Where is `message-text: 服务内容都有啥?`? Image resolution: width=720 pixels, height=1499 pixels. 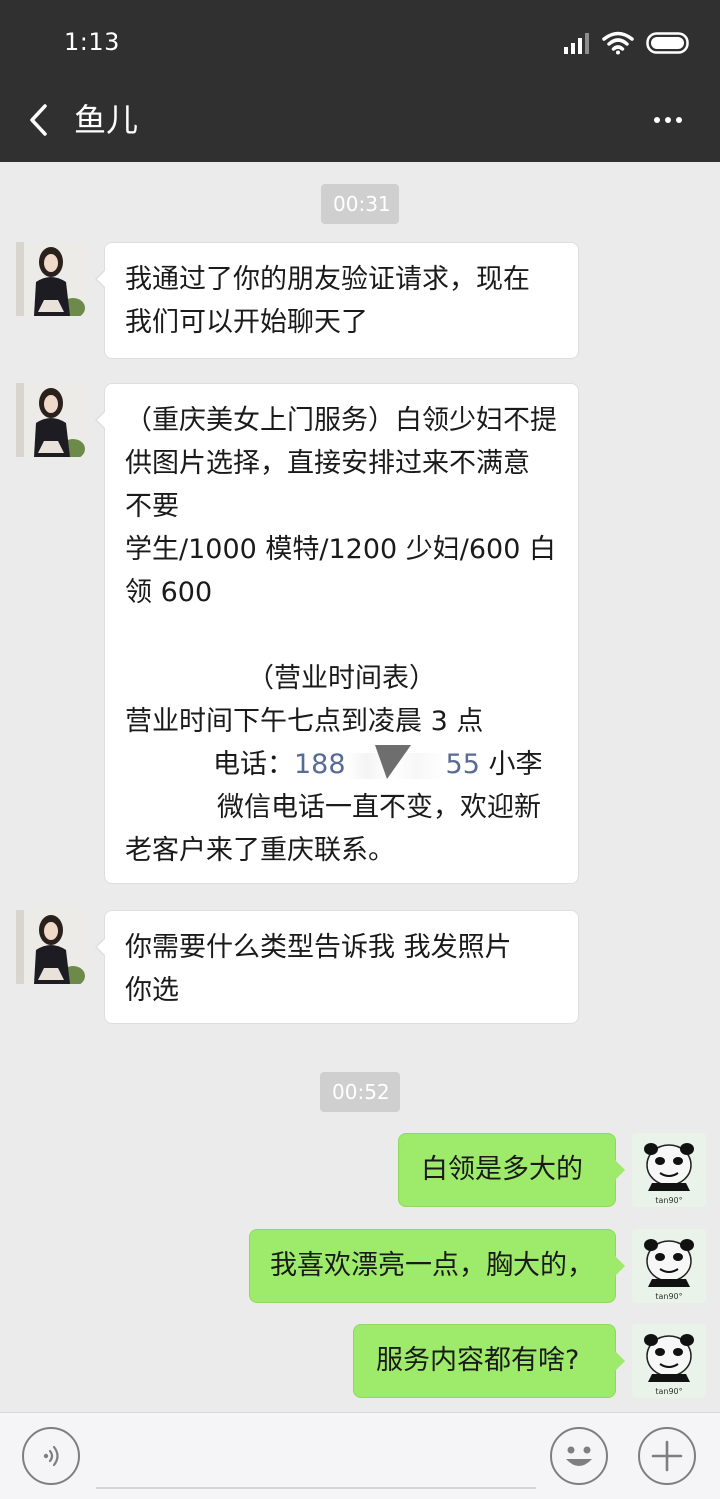
message-text: 服务内容都有啥? is located at coordinates (478, 1360).